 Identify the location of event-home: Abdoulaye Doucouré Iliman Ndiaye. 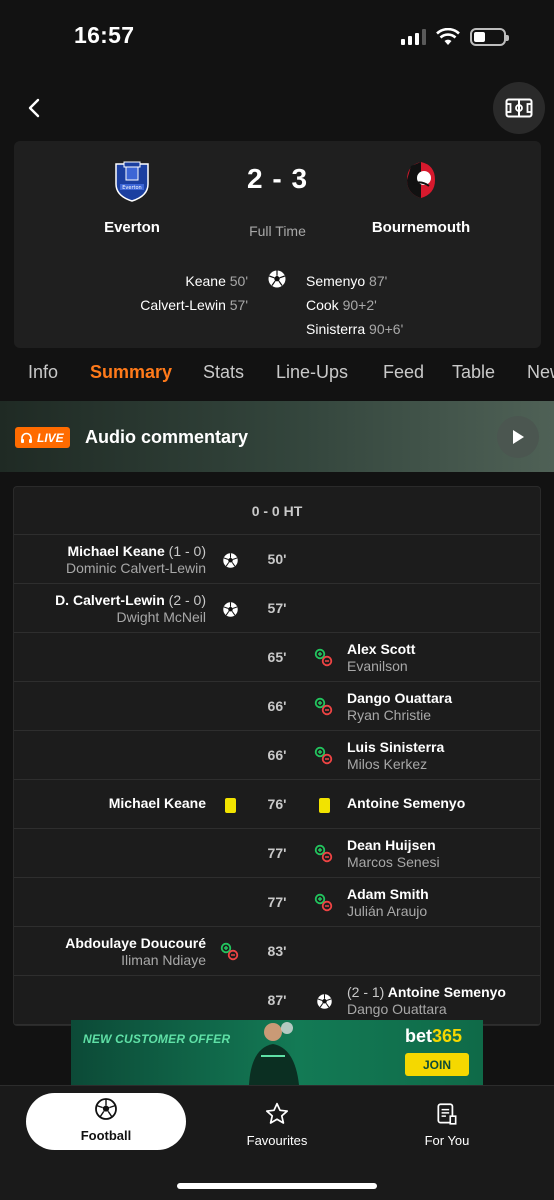
(135, 951).